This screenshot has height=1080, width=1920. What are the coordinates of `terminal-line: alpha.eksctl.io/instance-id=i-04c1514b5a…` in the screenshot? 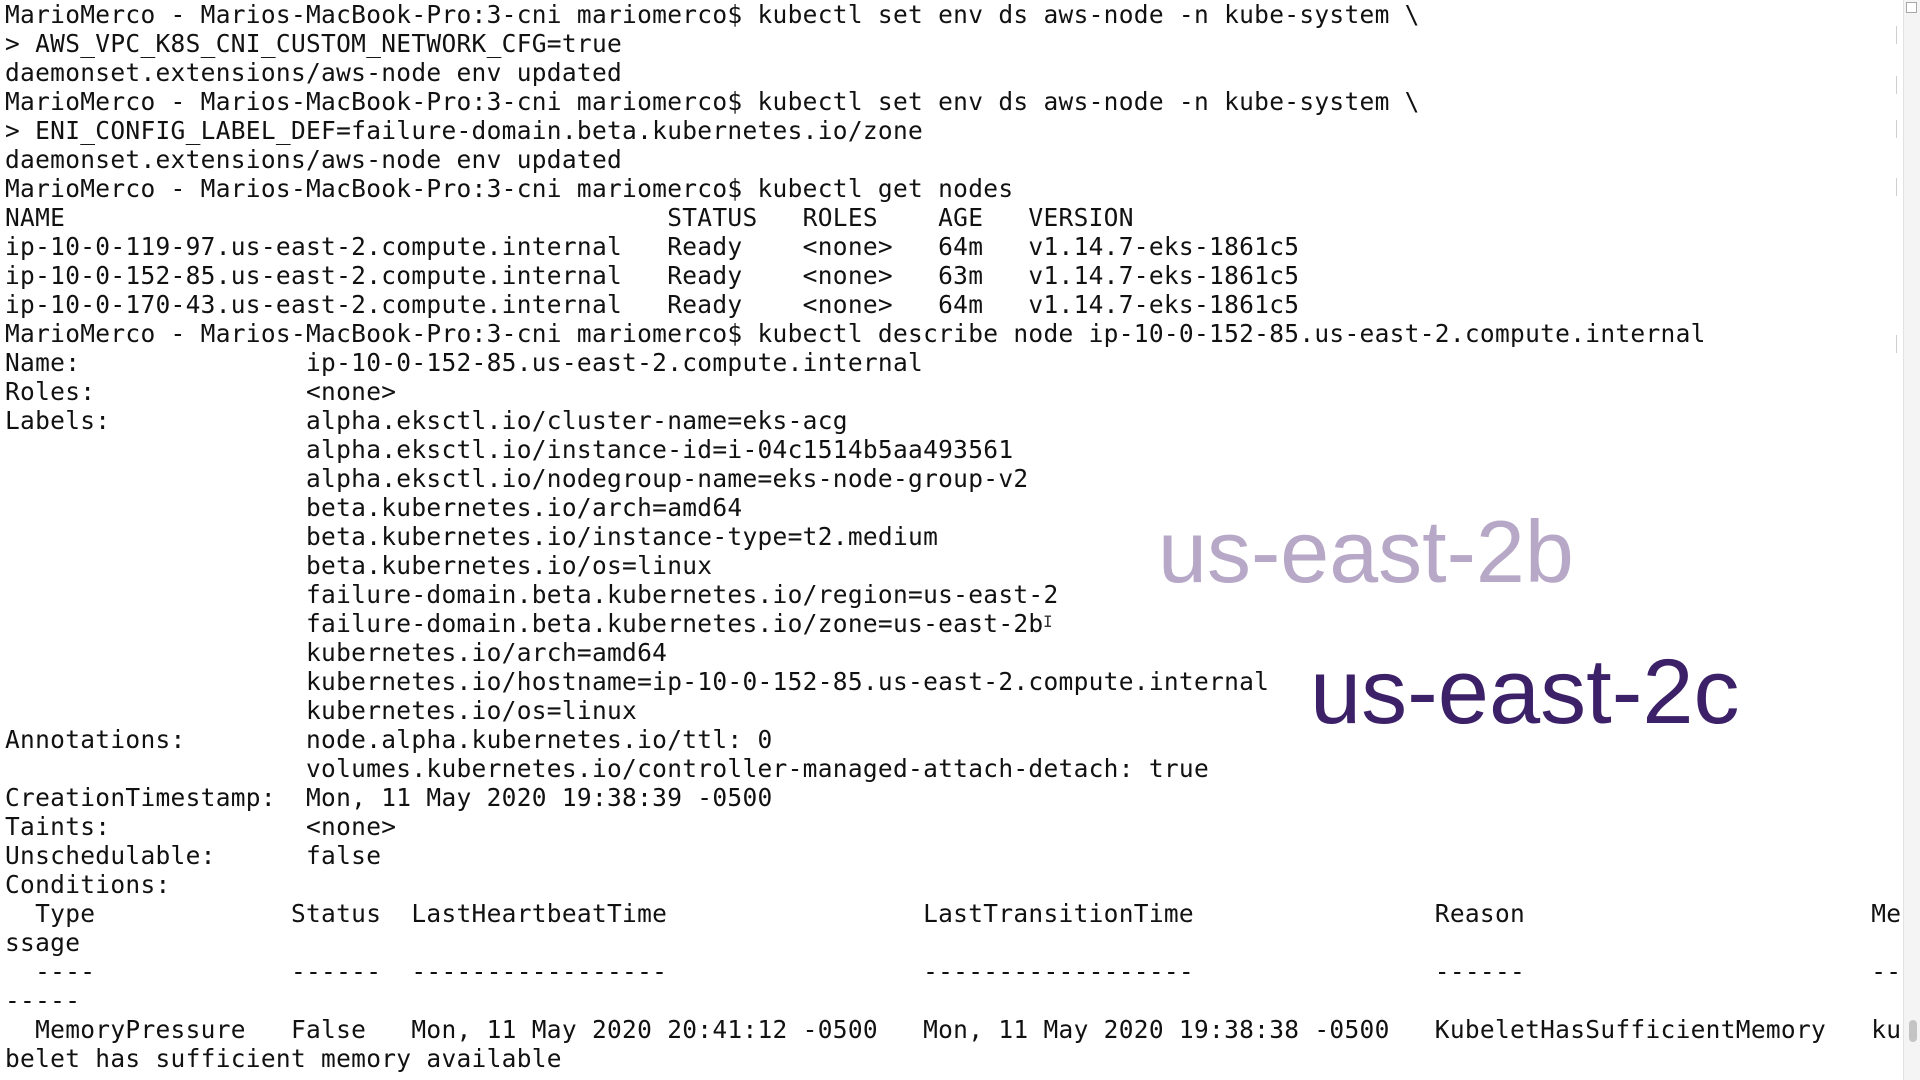 It's located at (509, 449).